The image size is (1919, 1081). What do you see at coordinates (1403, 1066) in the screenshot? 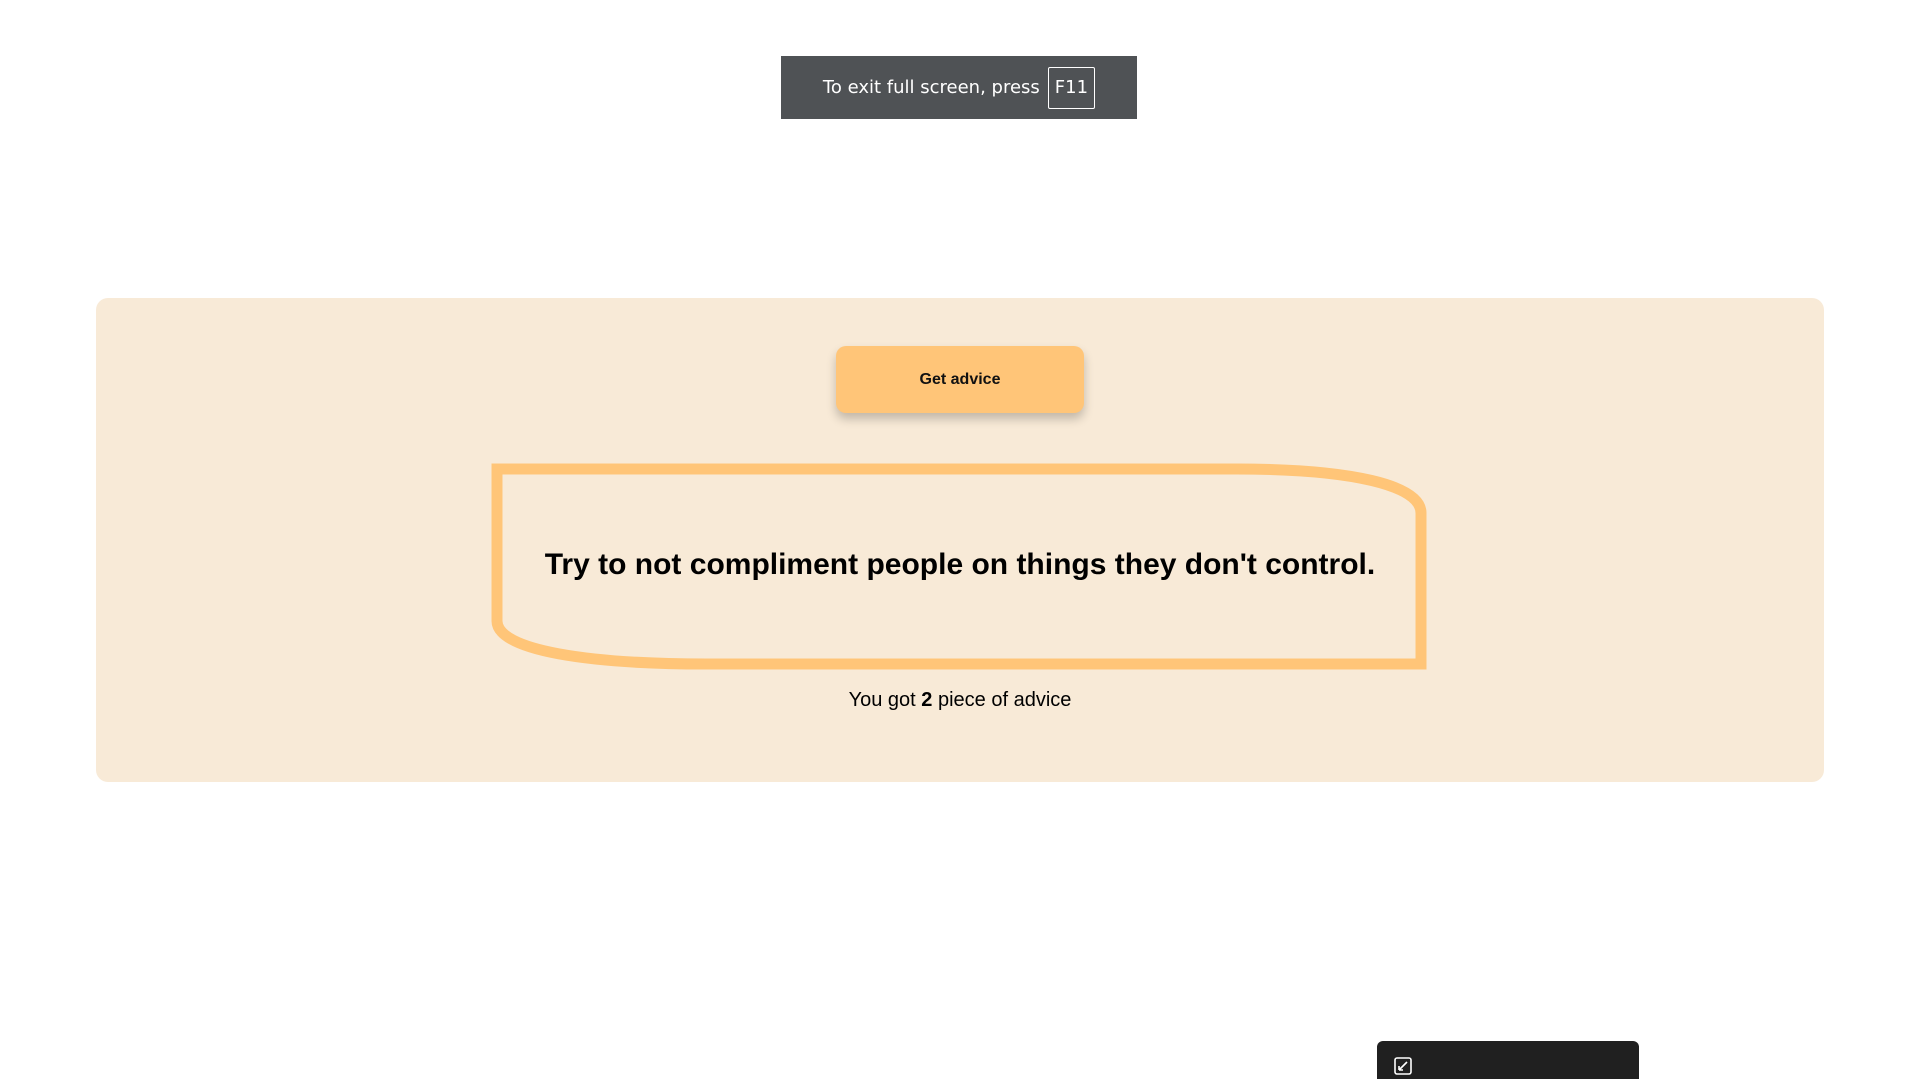
I see `snip-expand-icon` at bounding box center [1403, 1066].